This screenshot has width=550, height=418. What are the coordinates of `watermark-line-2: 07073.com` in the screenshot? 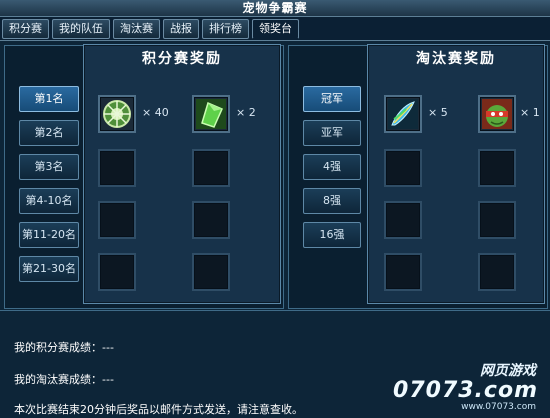 It's located at (465, 390).